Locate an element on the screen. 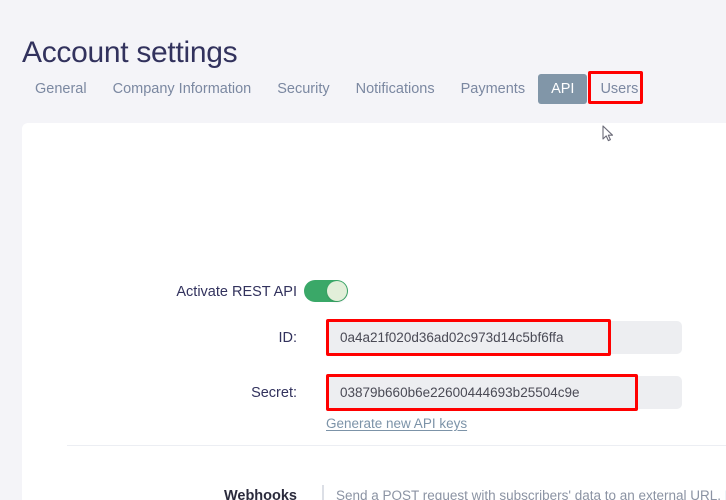 The image size is (726, 500). generate-new-api-keys-link: Generate new API keys is located at coordinates (396, 423).